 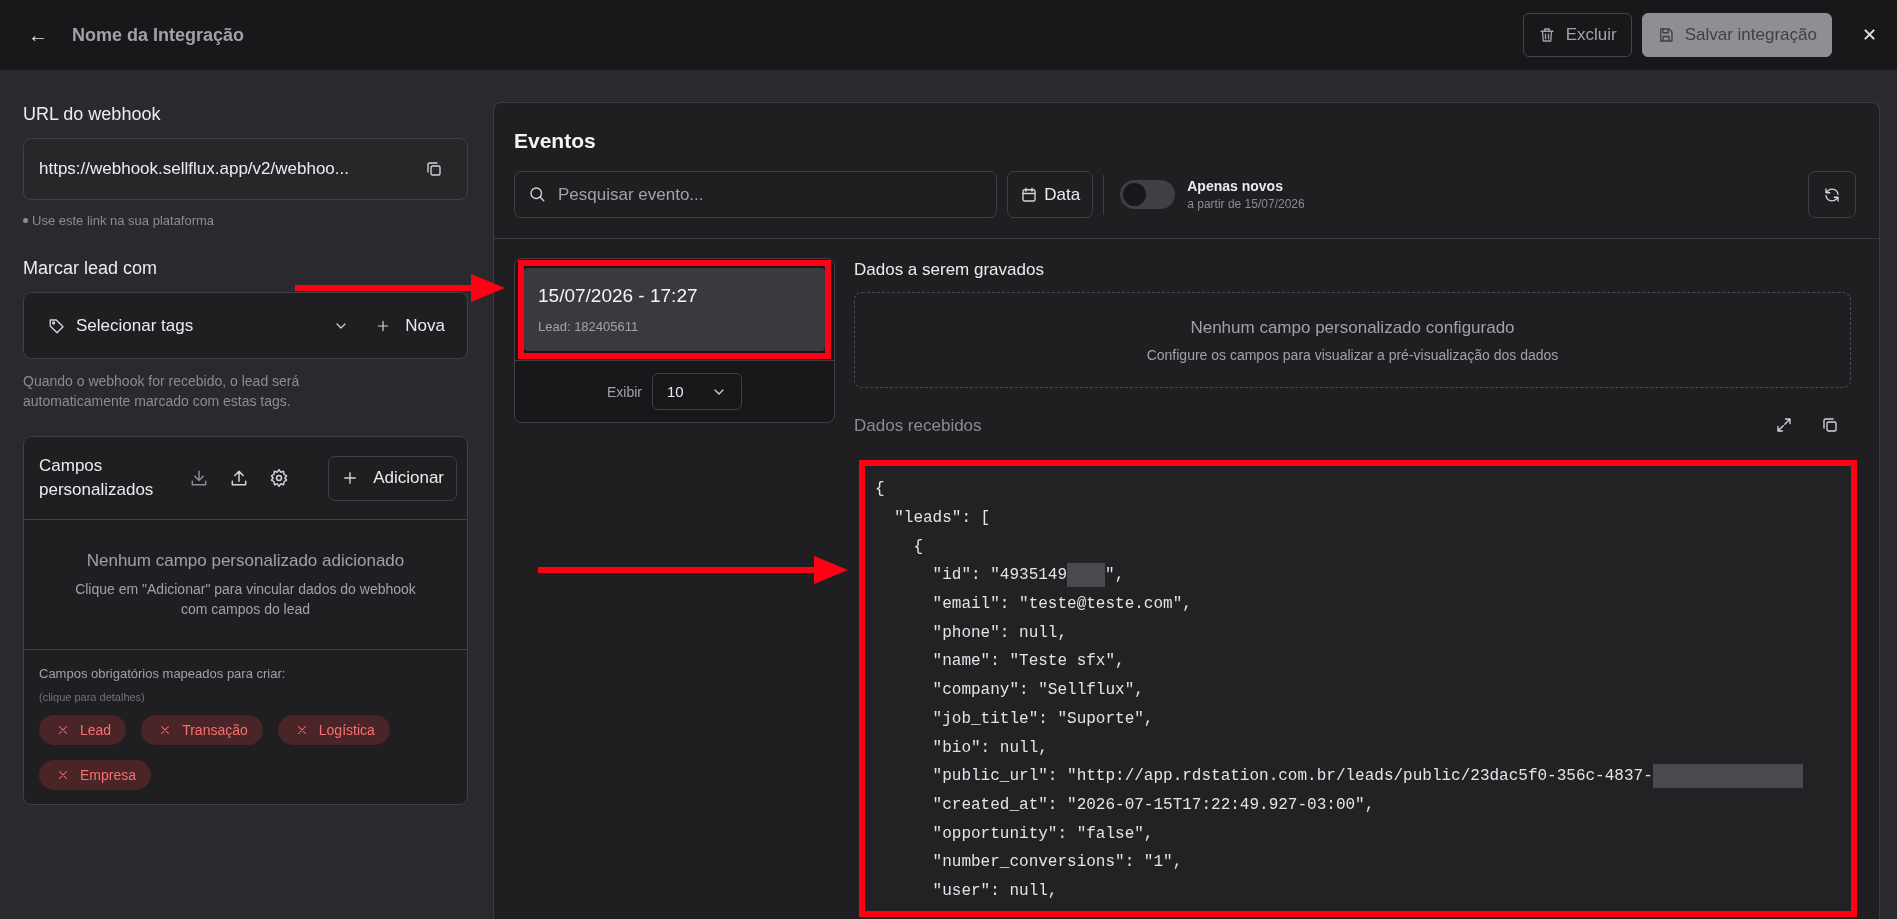 What do you see at coordinates (589, 326) in the screenshot?
I see `event-lead: Lead: 182405611` at bounding box center [589, 326].